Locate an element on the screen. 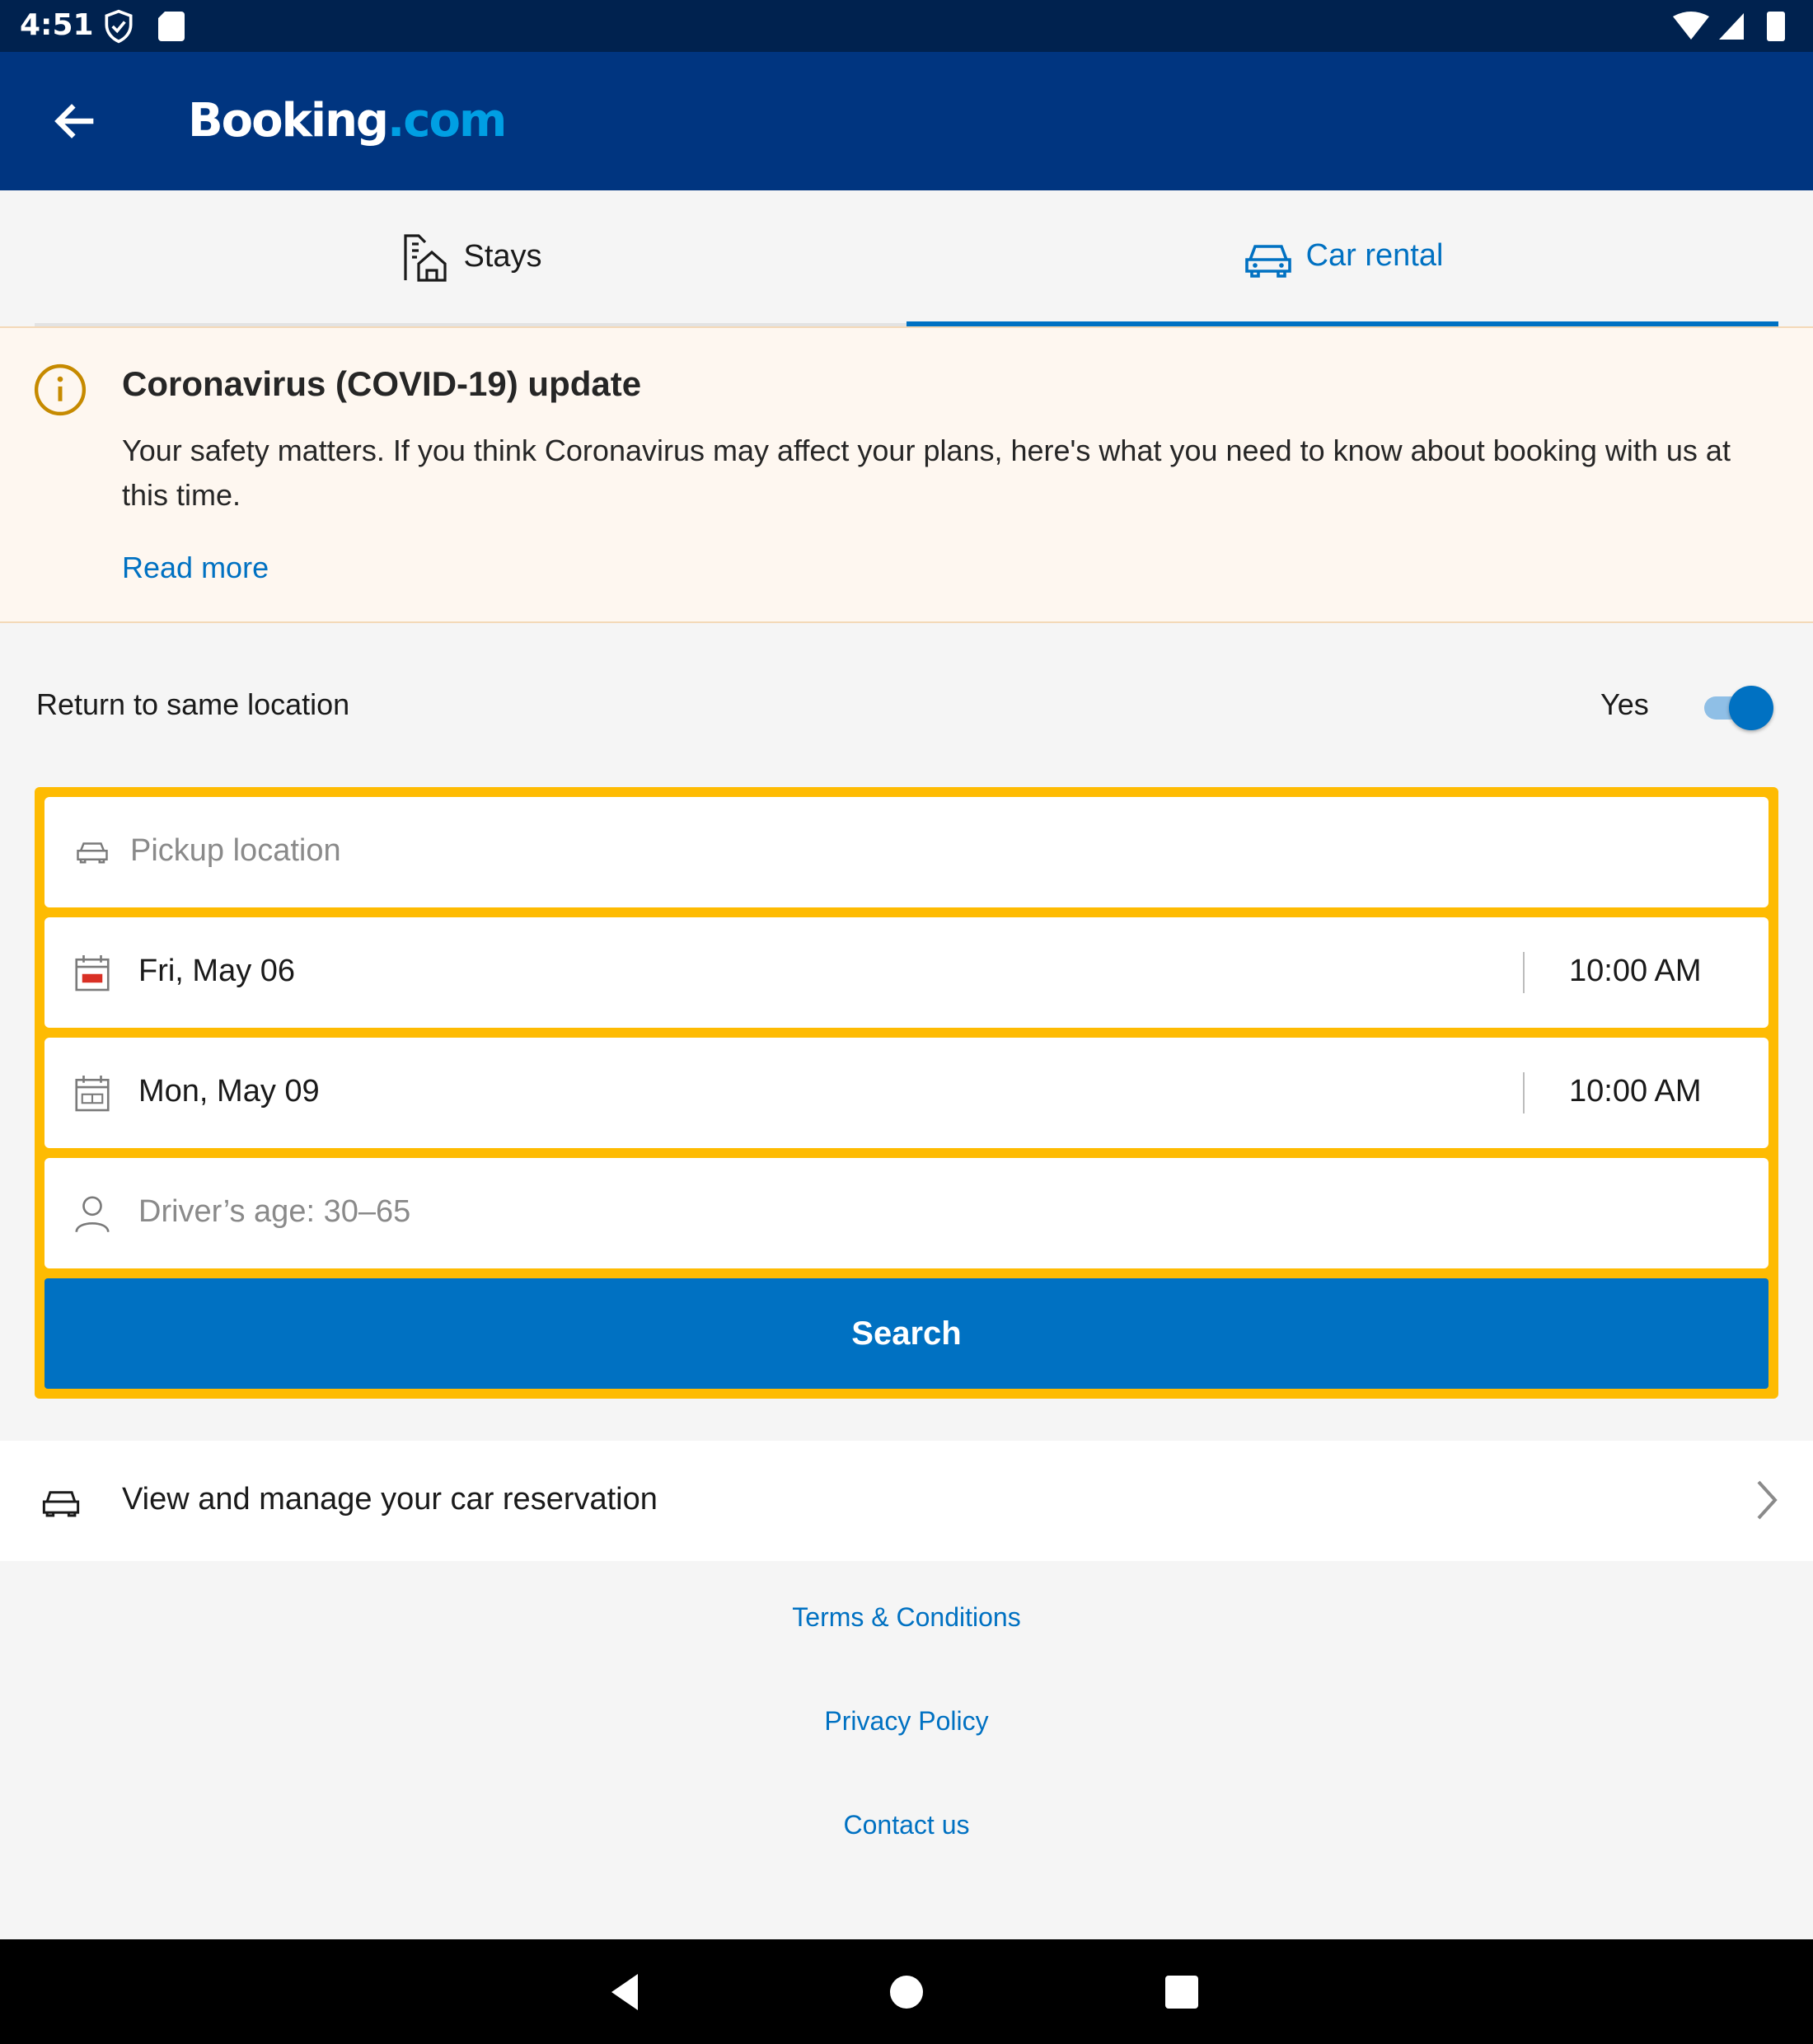 The image size is (1813, 2044). info-icon is located at coordinates (61, 389).